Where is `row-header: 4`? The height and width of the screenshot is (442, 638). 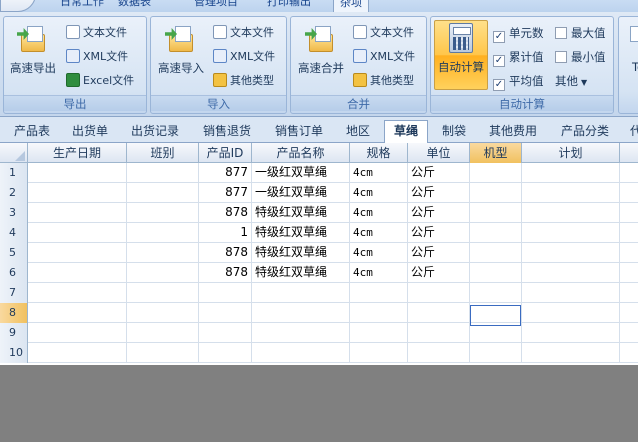 row-header: 4 is located at coordinates (14, 233).